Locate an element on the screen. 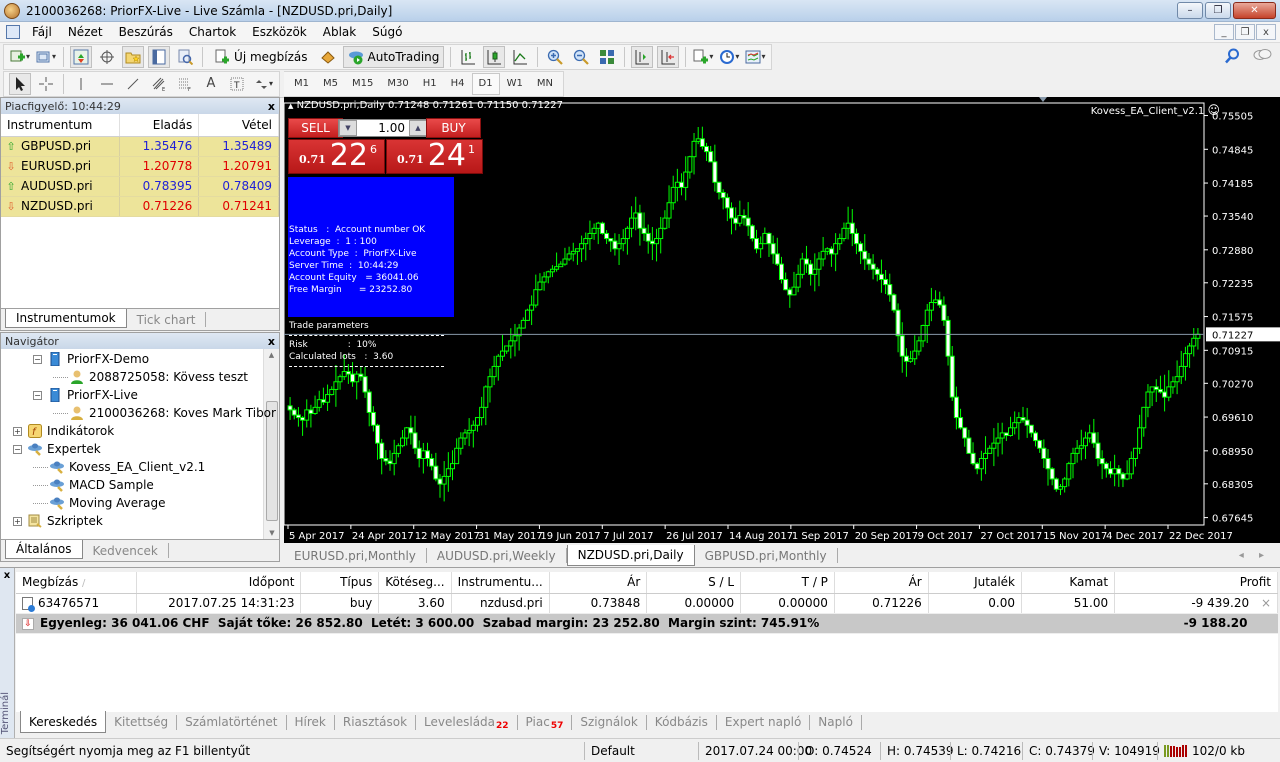  metaeditor-button is located at coordinates (328, 57).